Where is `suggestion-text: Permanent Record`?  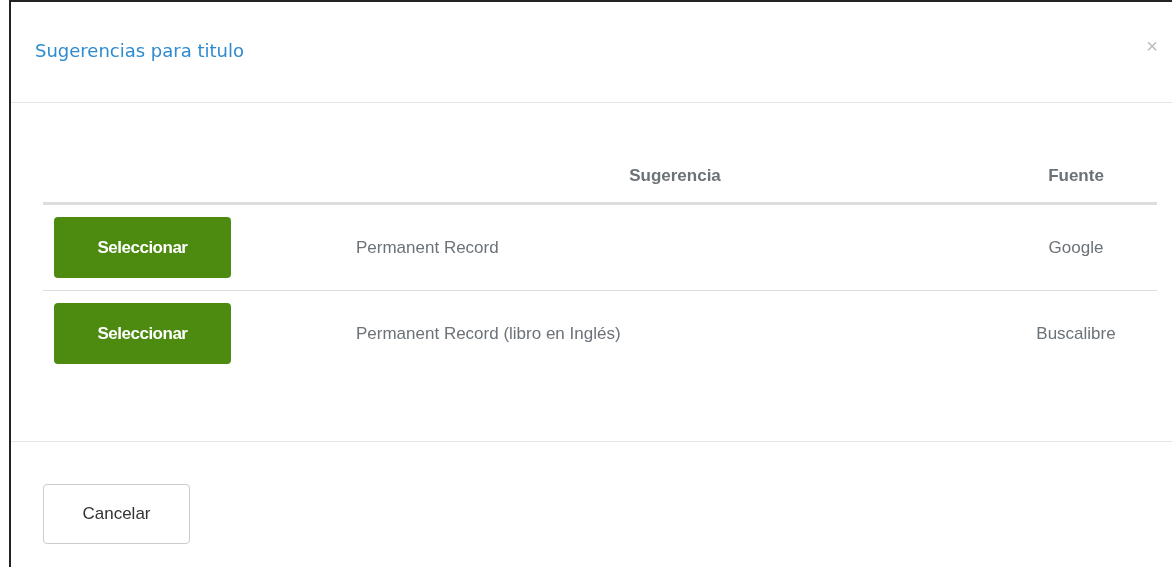
suggestion-text: Permanent Record is located at coordinates (427, 247).